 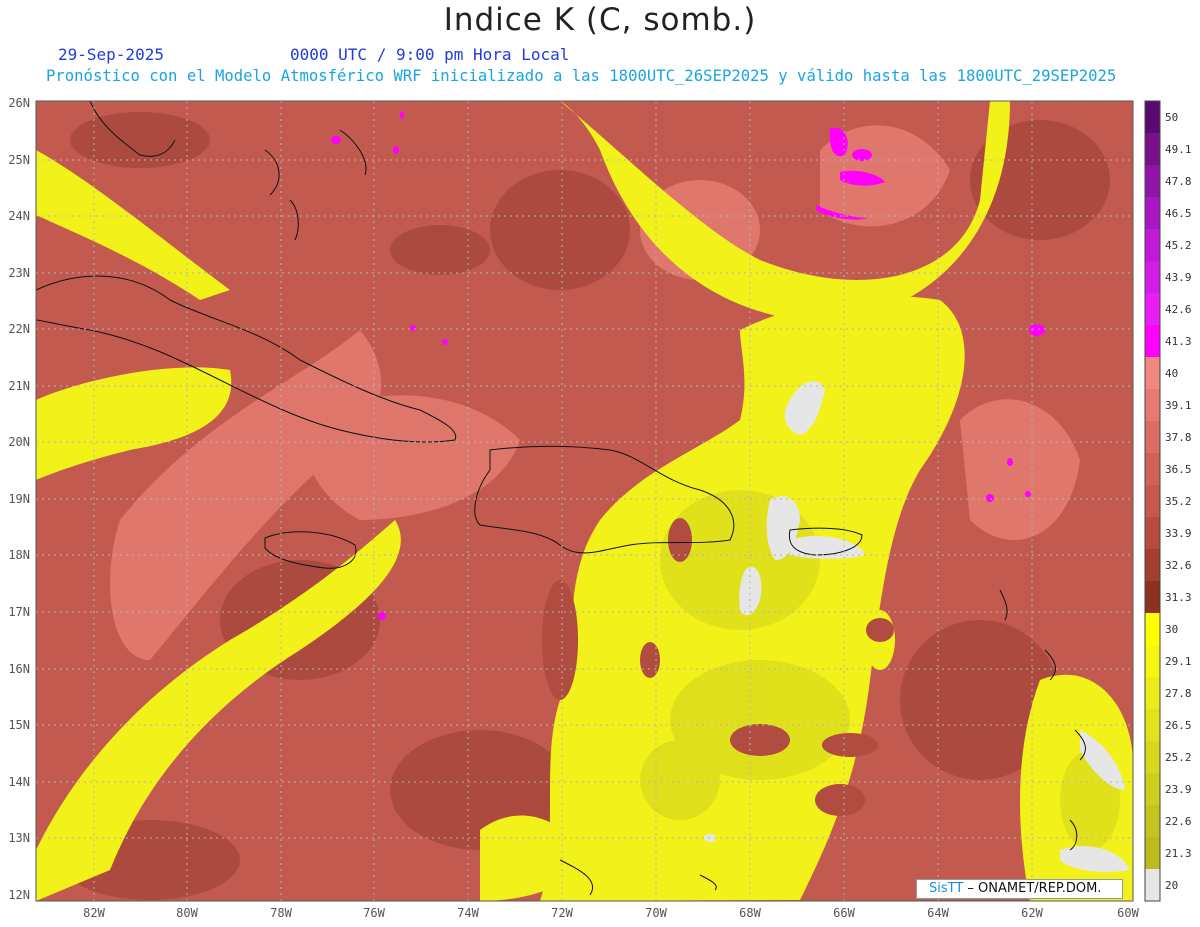 What do you see at coordinates (1171, 117) in the screenshot?
I see `colorbar-label: 50` at bounding box center [1171, 117].